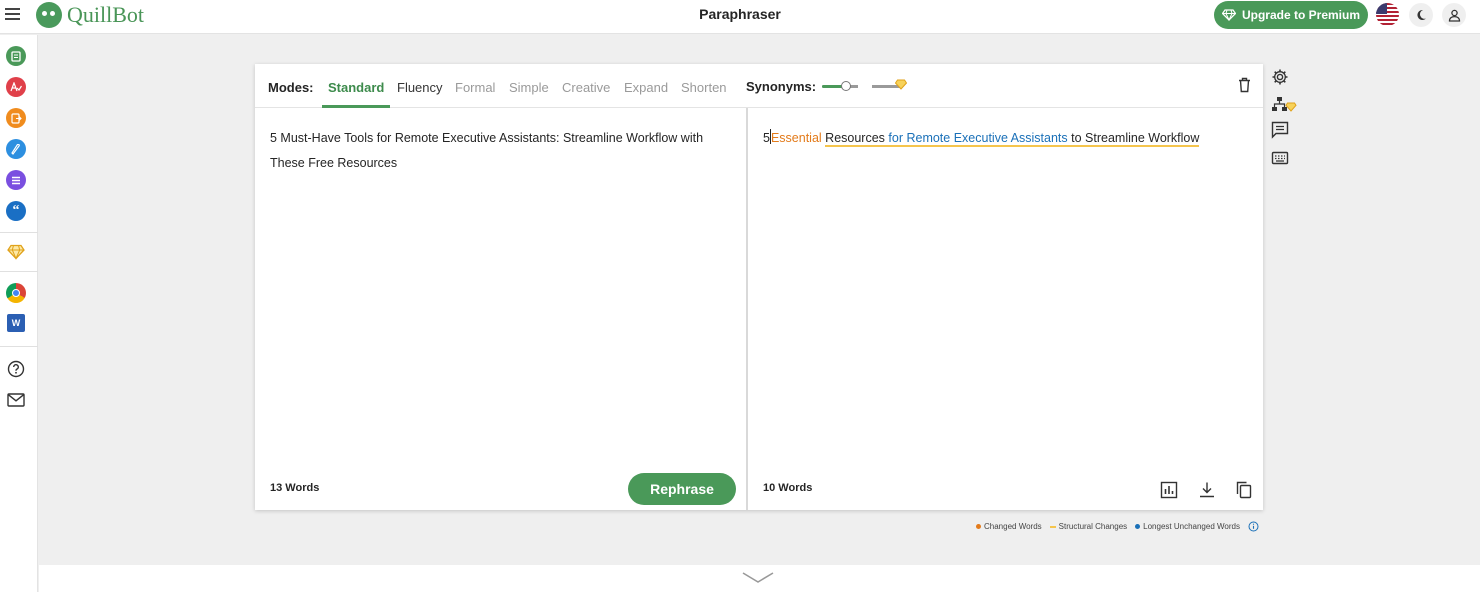 The image size is (1480, 592). I want to click on changed-dot, so click(978, 526).